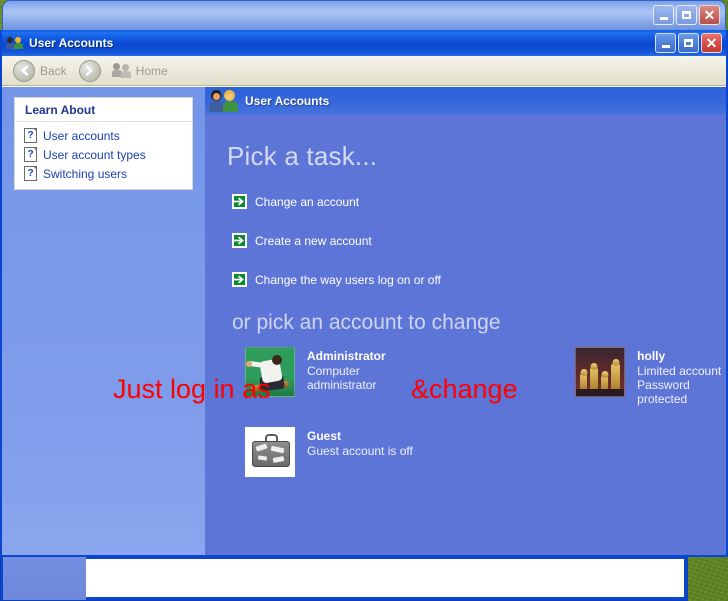 The image size is (728, 601). Describe the element at coordinates (307, 201) in the screenshot. I see `task-label: Change an account` at that location.